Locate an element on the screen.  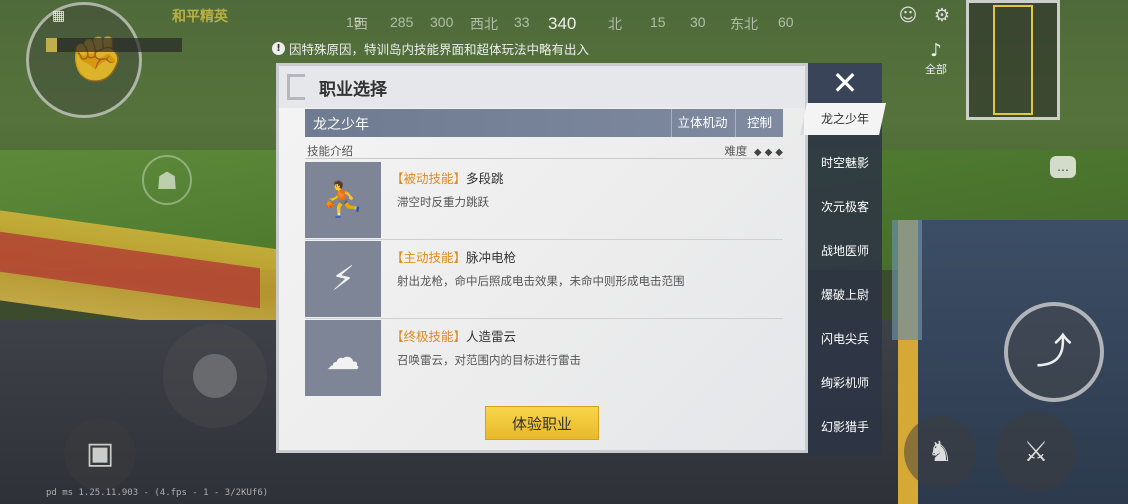
all-label: 全部 is located at coordinates (936, 69).